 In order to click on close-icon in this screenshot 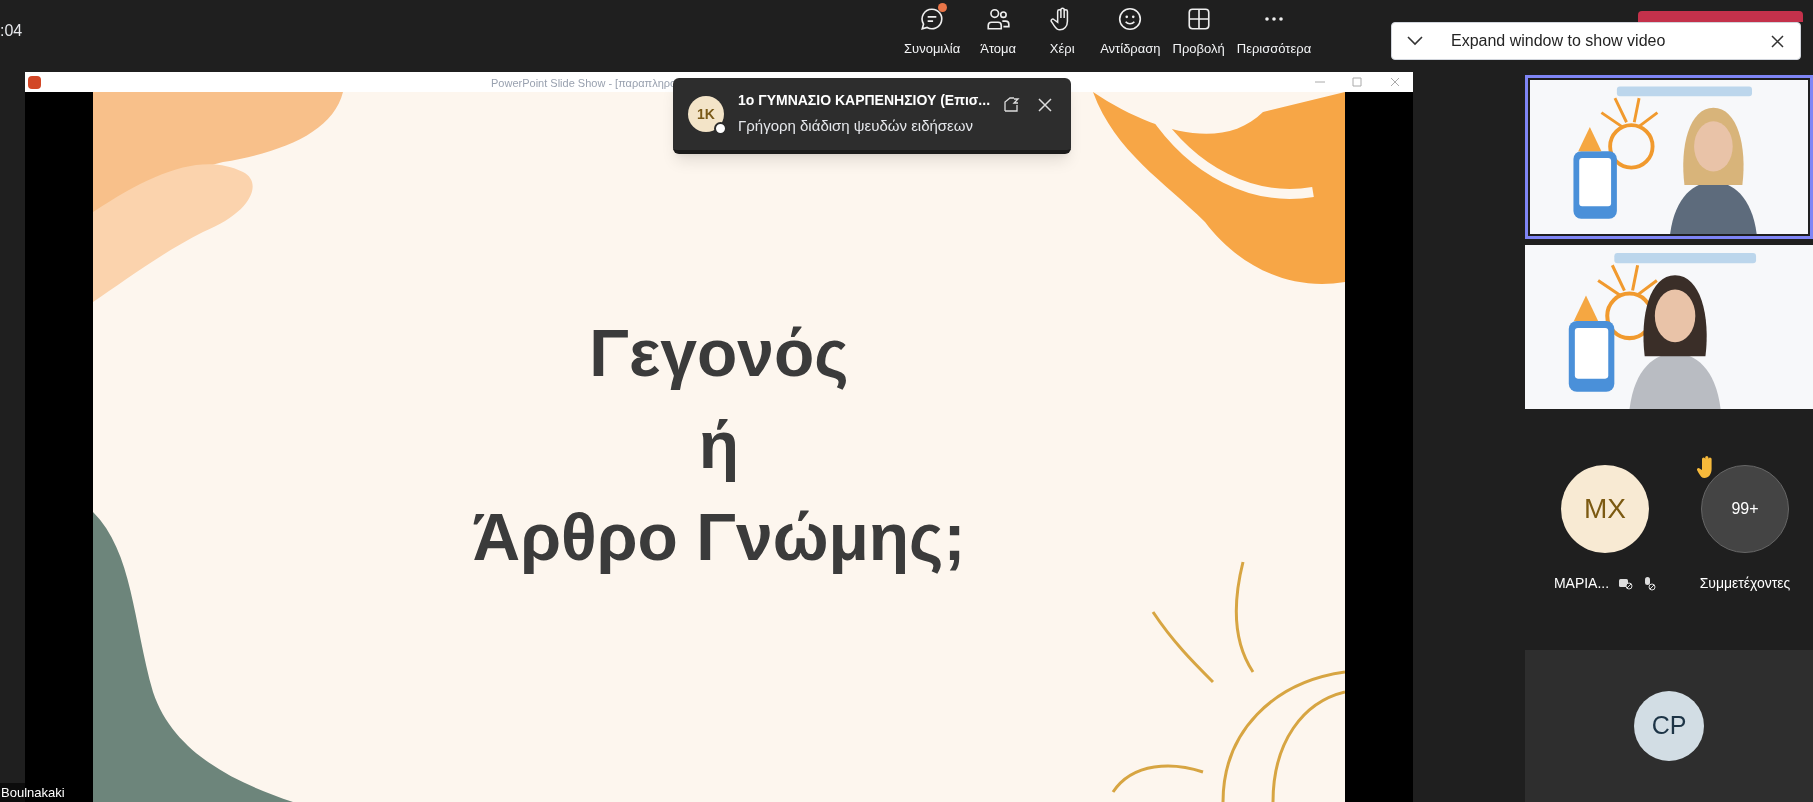, I will do `click(1777, 41)`.